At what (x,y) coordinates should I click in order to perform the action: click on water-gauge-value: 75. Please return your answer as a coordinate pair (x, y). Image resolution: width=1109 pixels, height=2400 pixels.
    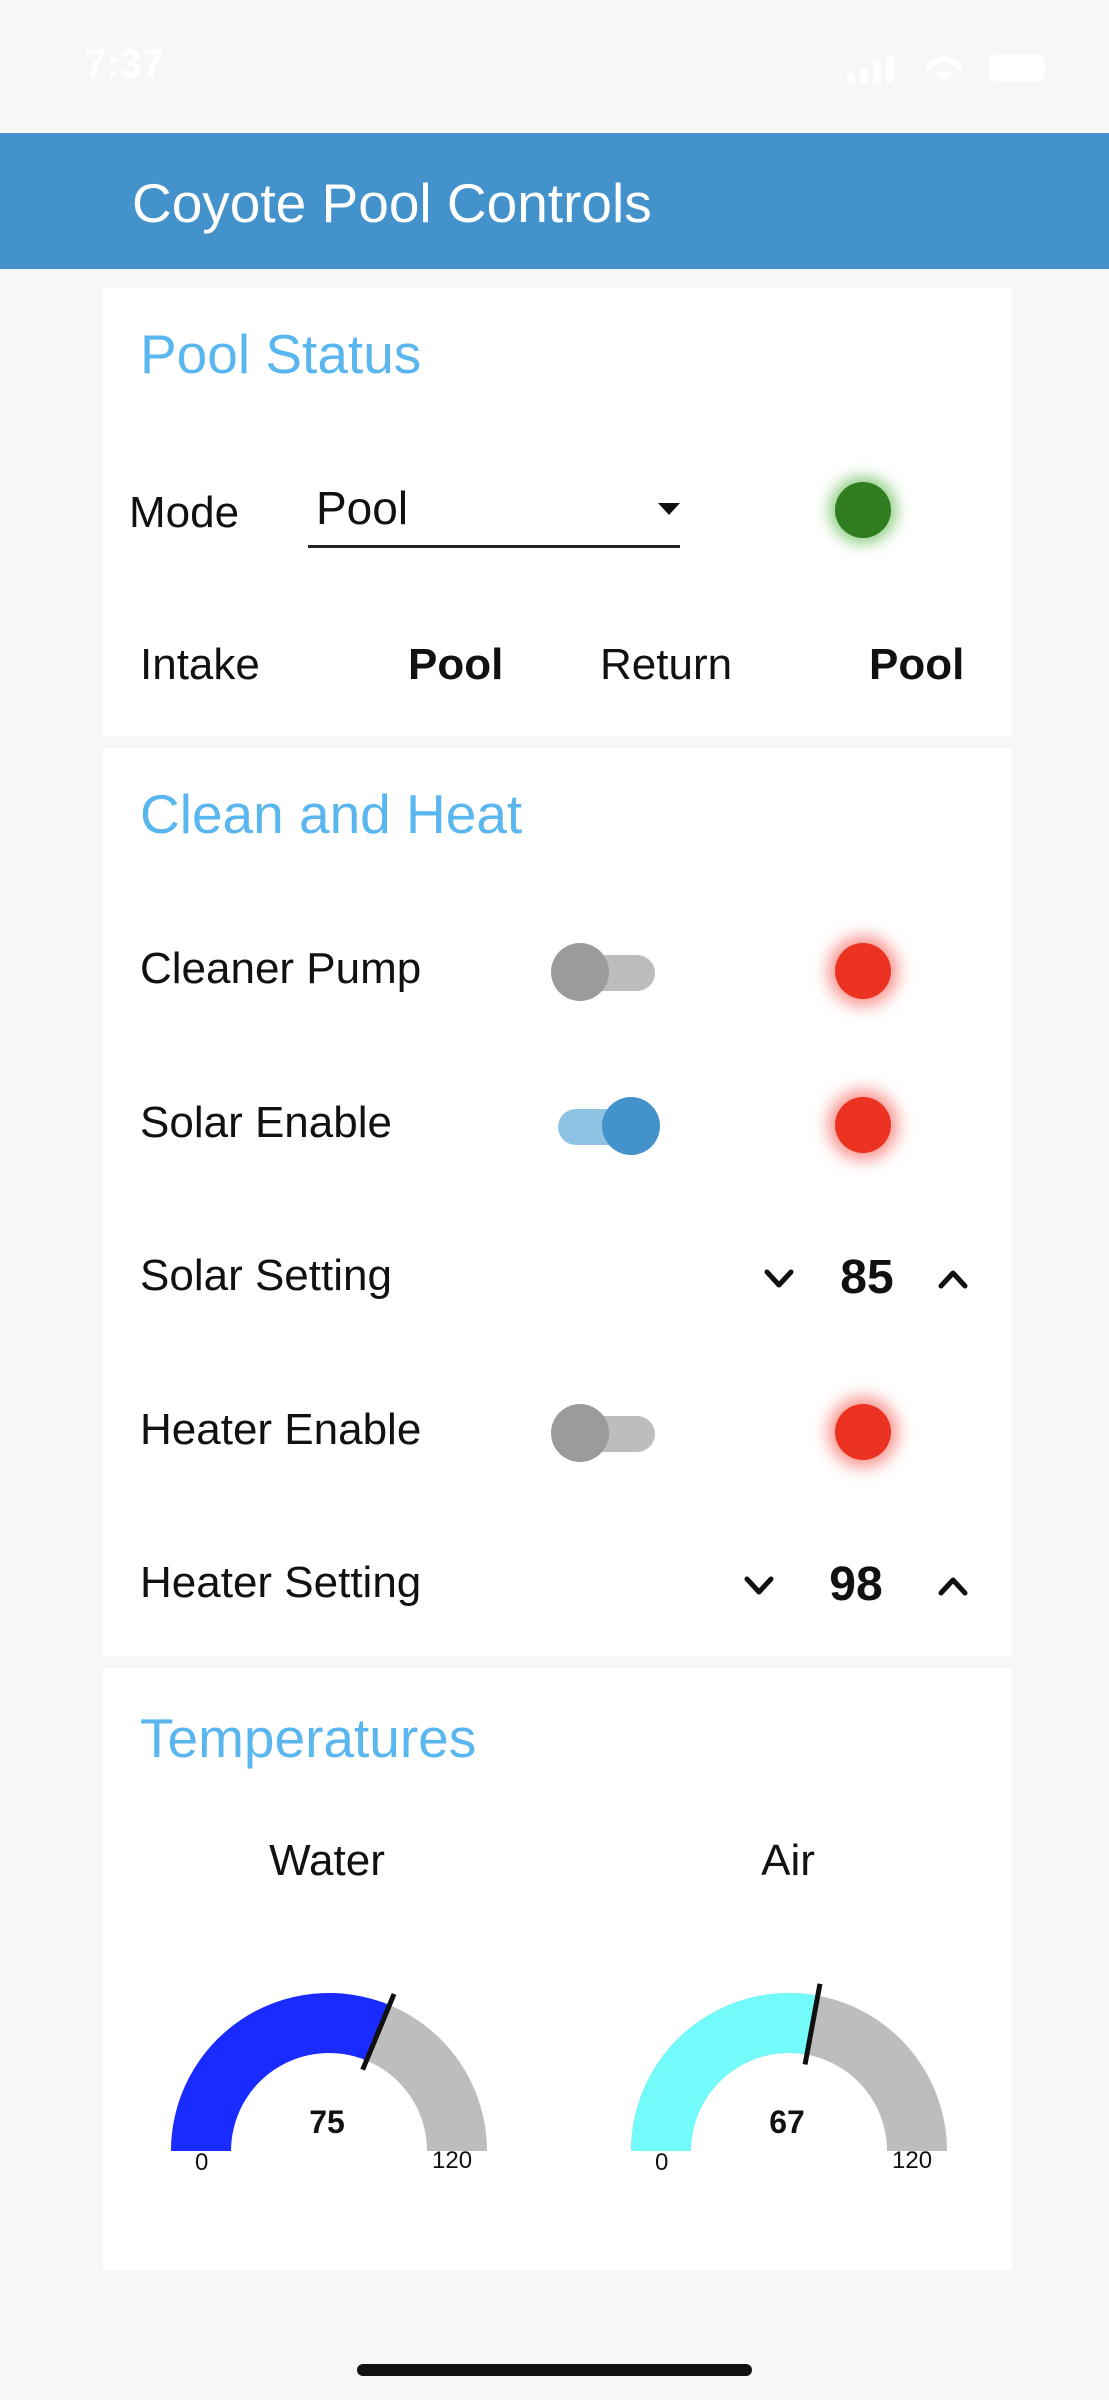
    Looking at the image, I should click on (327, 2122).